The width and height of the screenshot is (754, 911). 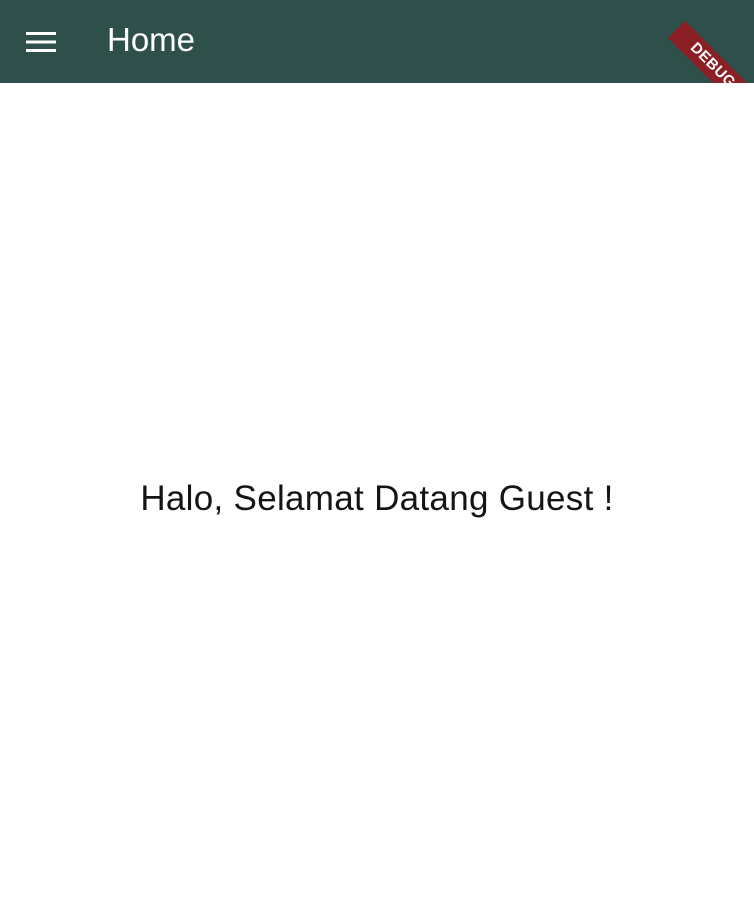 What do you see at coordinates (151, 39) in the screenshot?
I see `page-title: Home` at bounding box center [151, 39].